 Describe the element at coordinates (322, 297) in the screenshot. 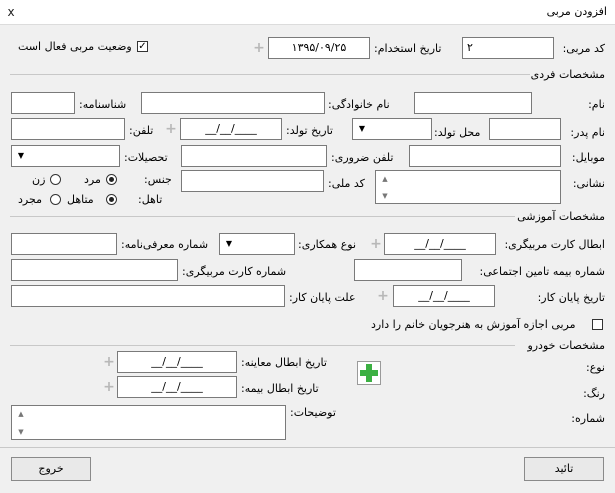

I see `end-reason-label: علت پایان کار:` at that location.